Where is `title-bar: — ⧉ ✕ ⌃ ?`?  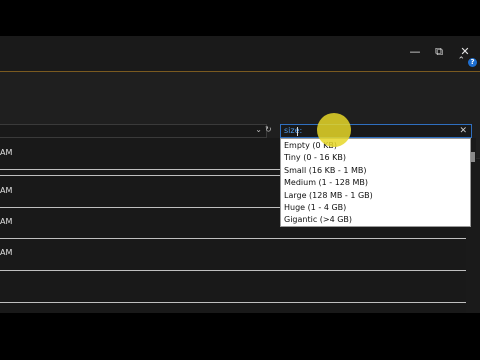 title-bar: — ⧉ ✕ ⌃ ? is located at coordinates (240, 53).